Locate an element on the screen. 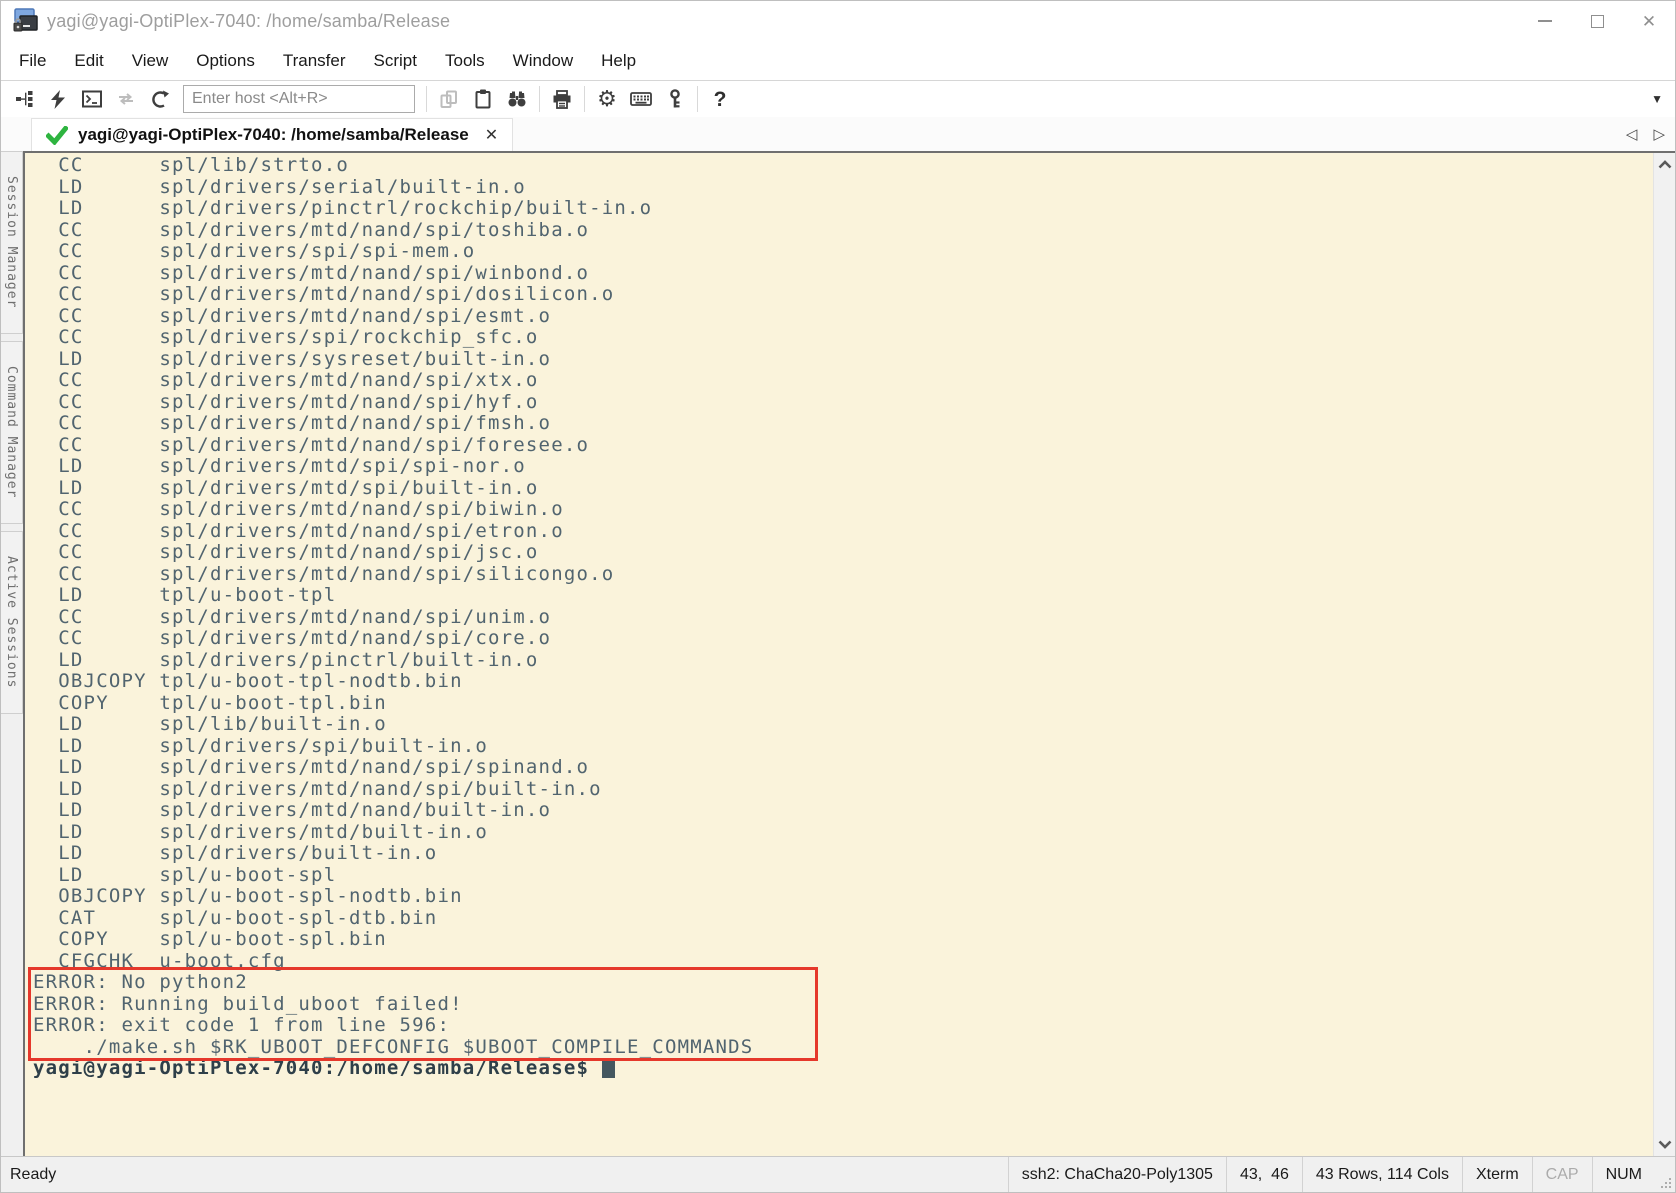  menu-item-help: Help is located at coordinates (618, 60).